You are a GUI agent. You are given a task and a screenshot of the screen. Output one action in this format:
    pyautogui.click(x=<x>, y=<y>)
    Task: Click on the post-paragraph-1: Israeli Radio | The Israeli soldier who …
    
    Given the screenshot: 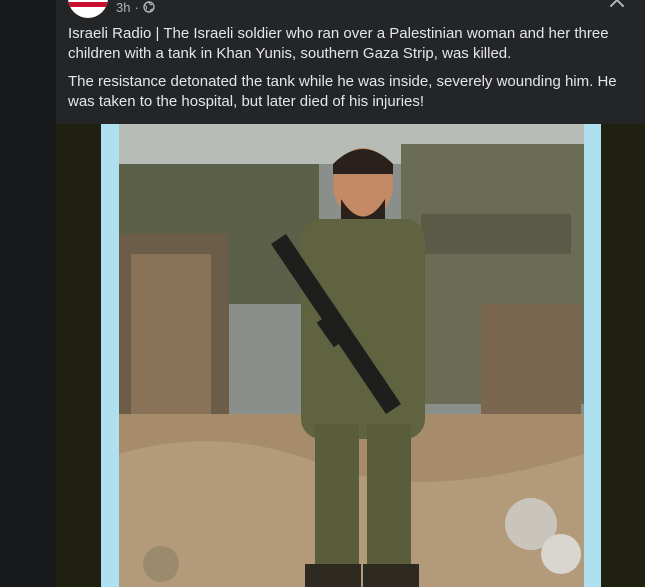 What is the action you would take?
    pyautogui.click(x=338, y=43)
    